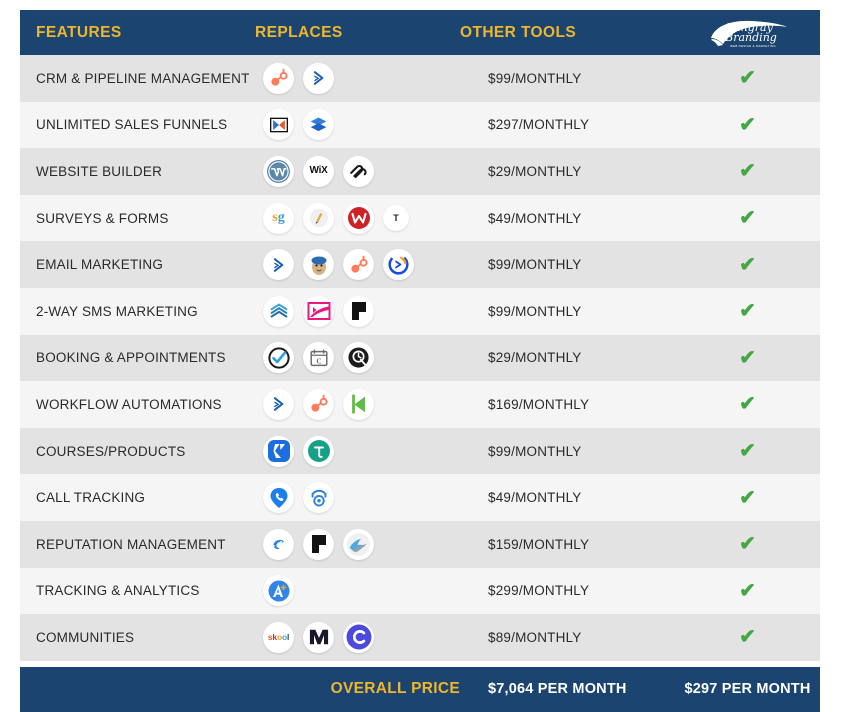  I want to click on simpletexting-icon, so click(278, 311).